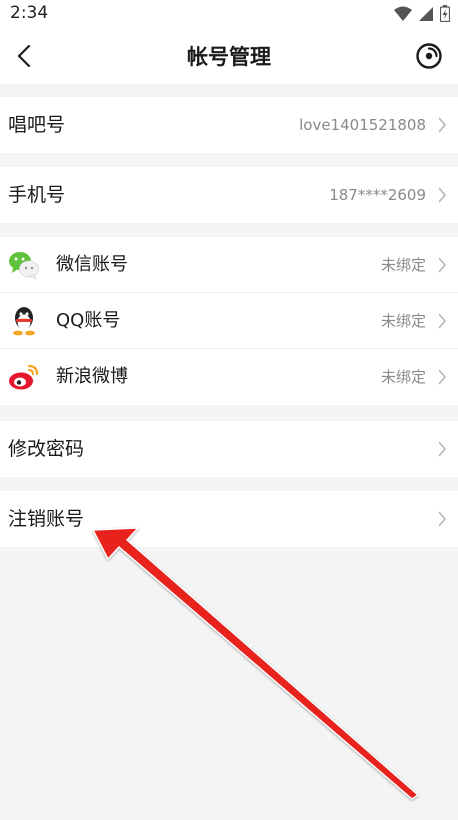  What do you see at coordinates (426, 13) in the screenshot?
I see `cellular-signal-icon` at bounding box center [426, 13].